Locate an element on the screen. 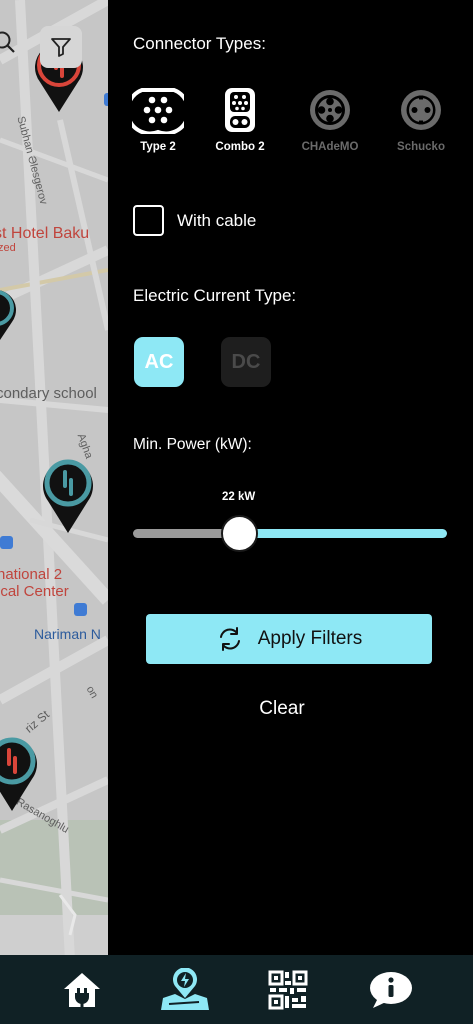 The width and height of the screenshot is (473, 1024). map-label-school: condary school is located at coordinates (48, 393).